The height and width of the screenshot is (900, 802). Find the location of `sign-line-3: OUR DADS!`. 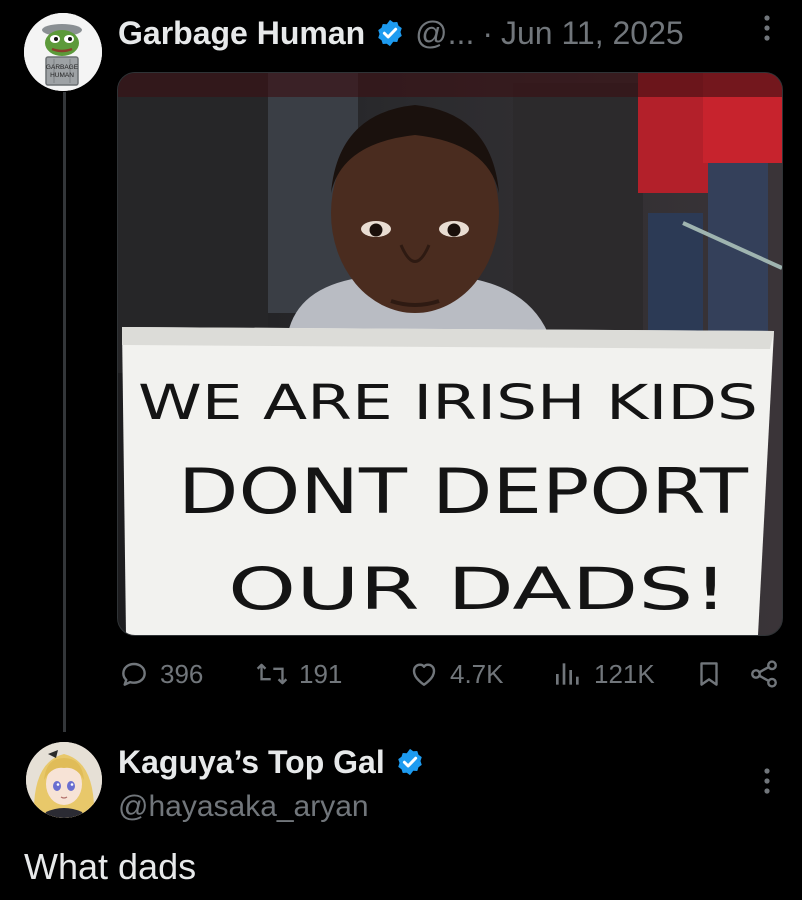

sign-line-3: OUR DADS! is located at coordinates (478, 589).